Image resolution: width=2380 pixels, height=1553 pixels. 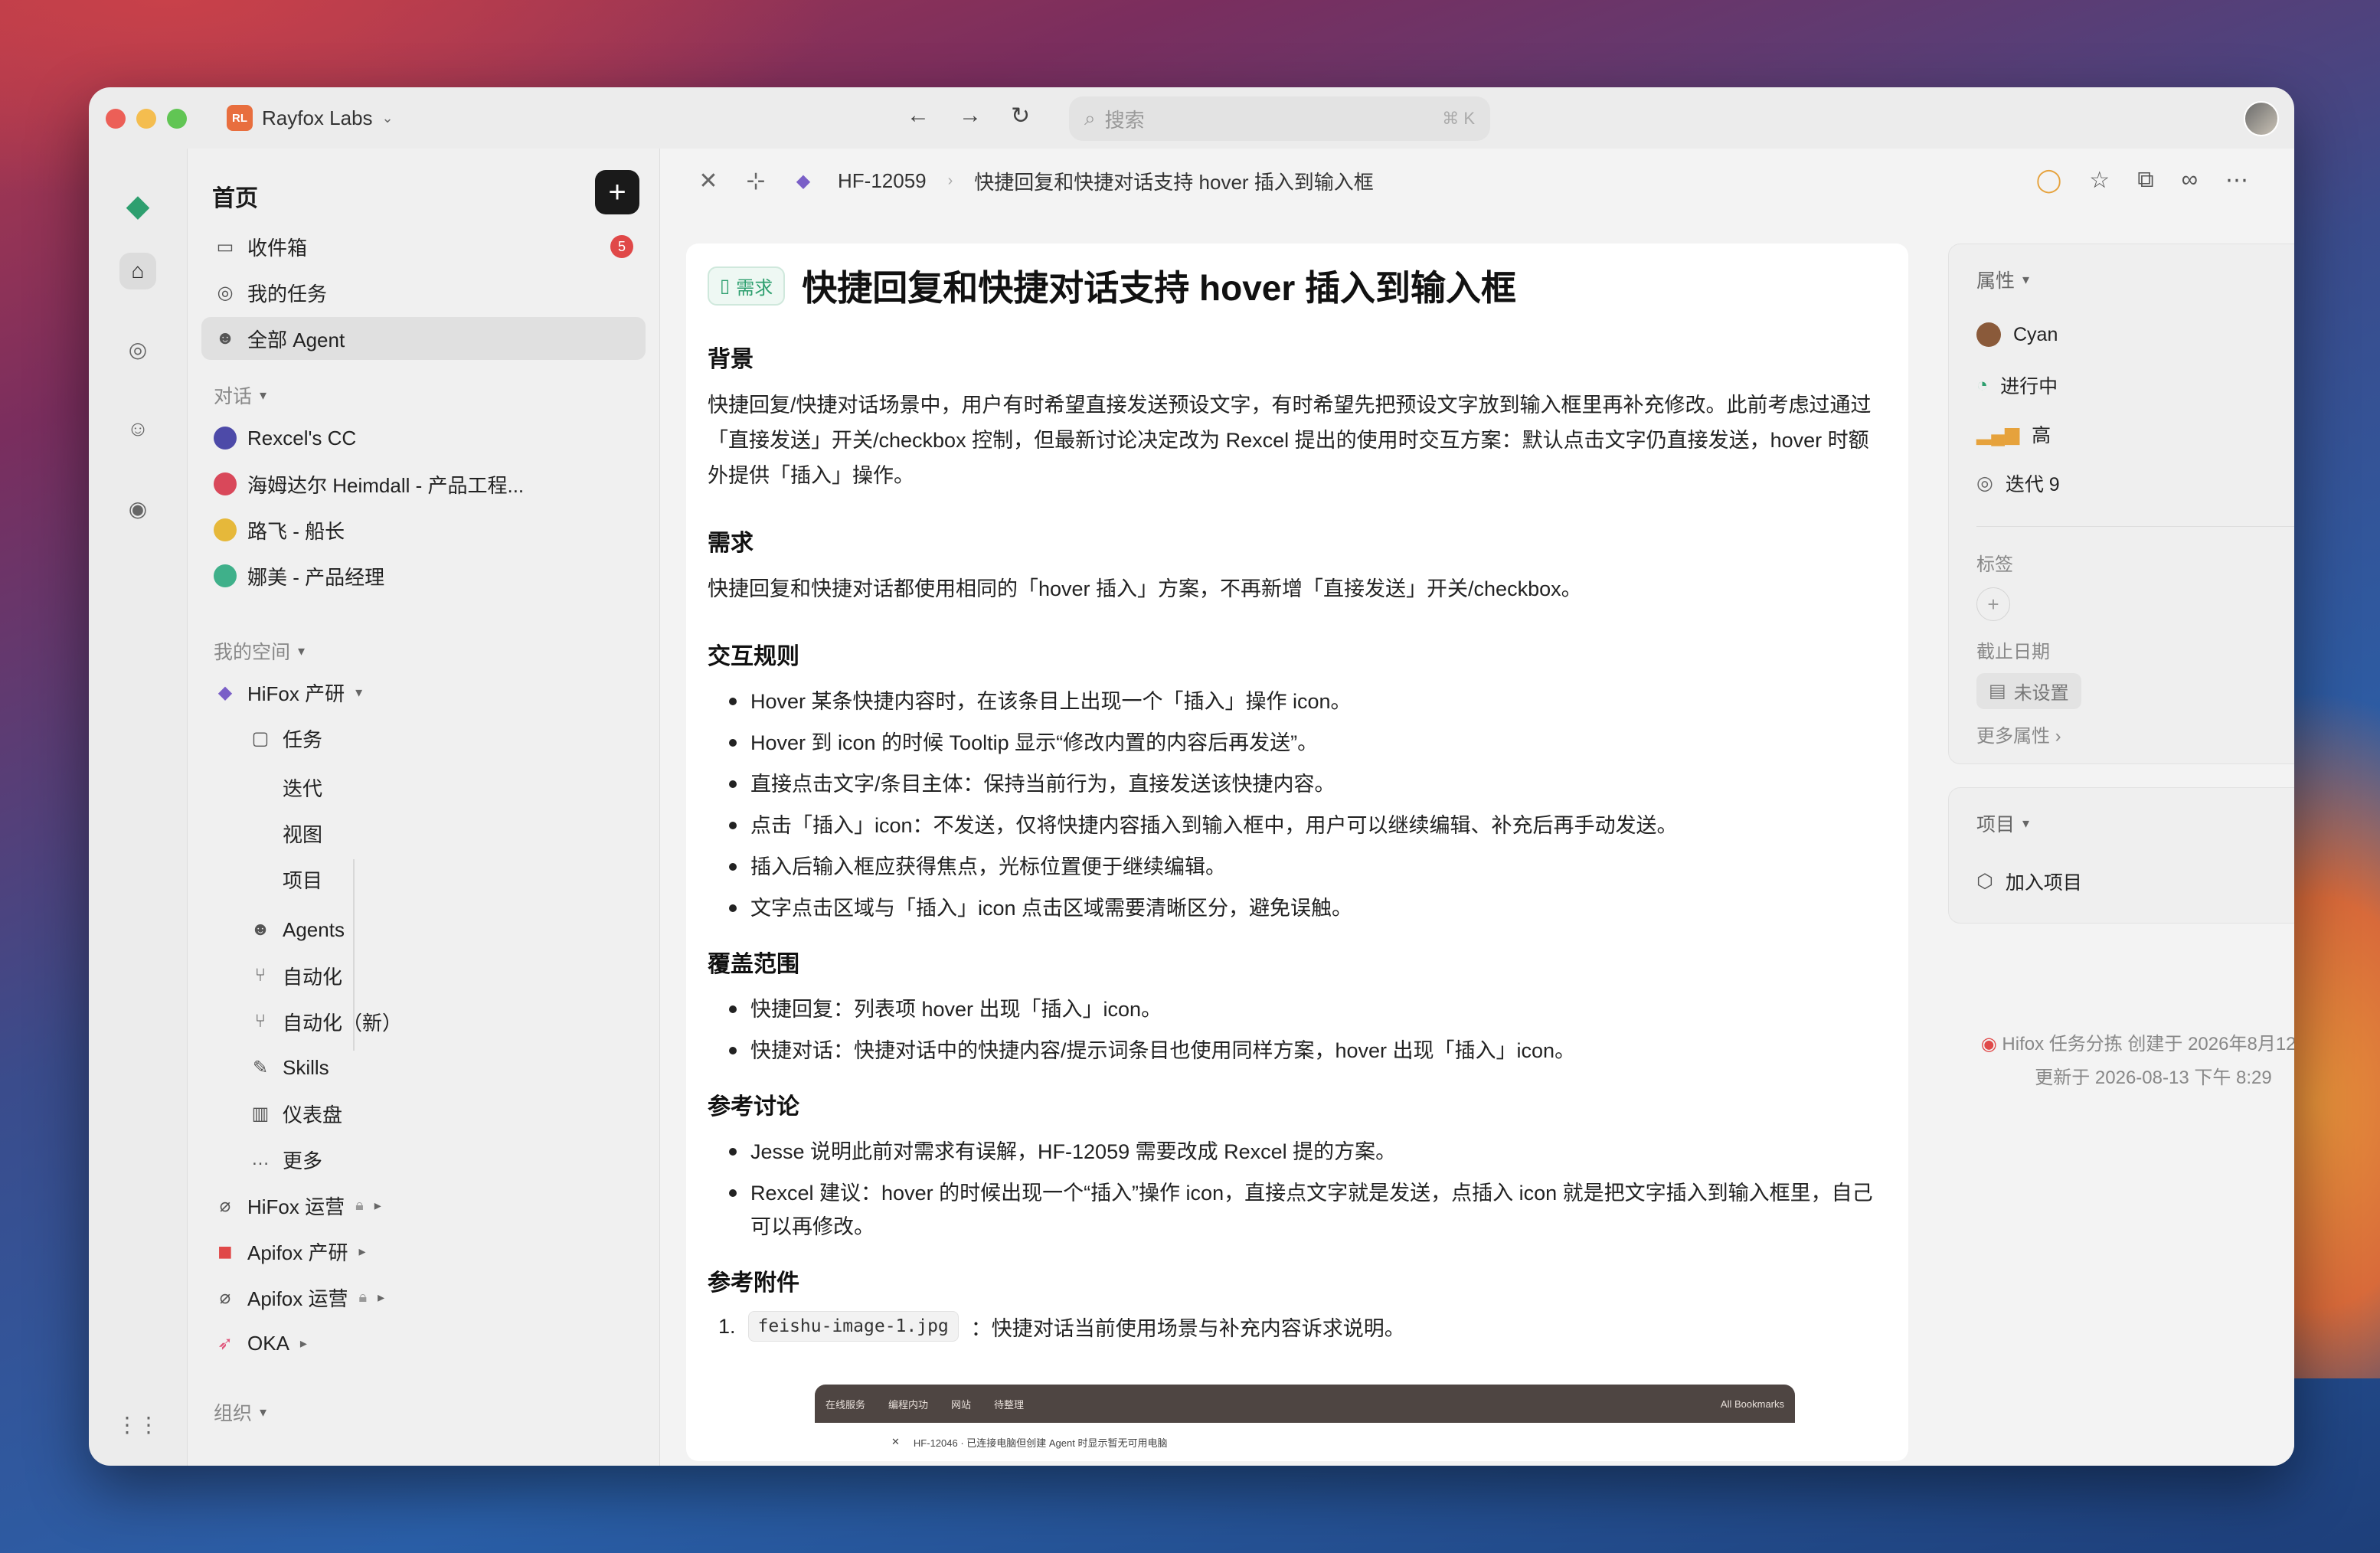 I want to click on sidebar-item-space: ⌀ Apifox 运营 🔒︎ ▸, so click(x=423, y=1297).